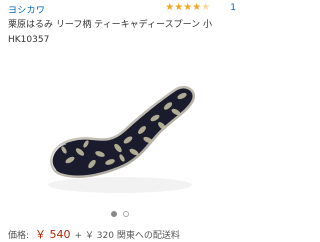 Image resolution: width=320 pixels, height=242 pixels. What do you see at coordinates (206, 7) in the screenshot?
I see `star-half-icon: ★` at bounding box center [206, 7].